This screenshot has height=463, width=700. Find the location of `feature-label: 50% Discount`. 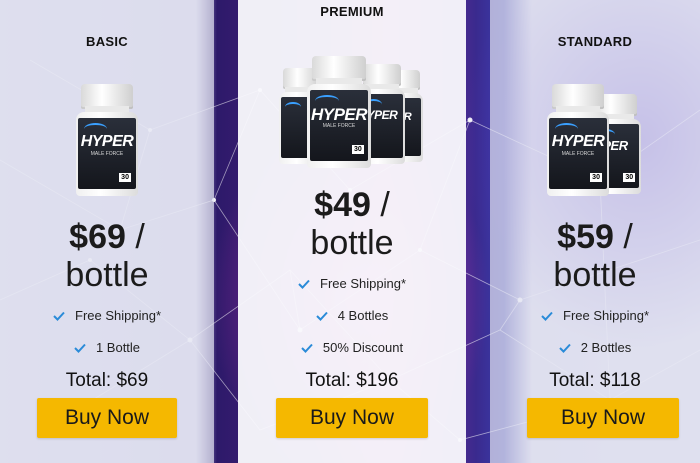

feature-label: 50% Discount is located at coordinates (363, 347).